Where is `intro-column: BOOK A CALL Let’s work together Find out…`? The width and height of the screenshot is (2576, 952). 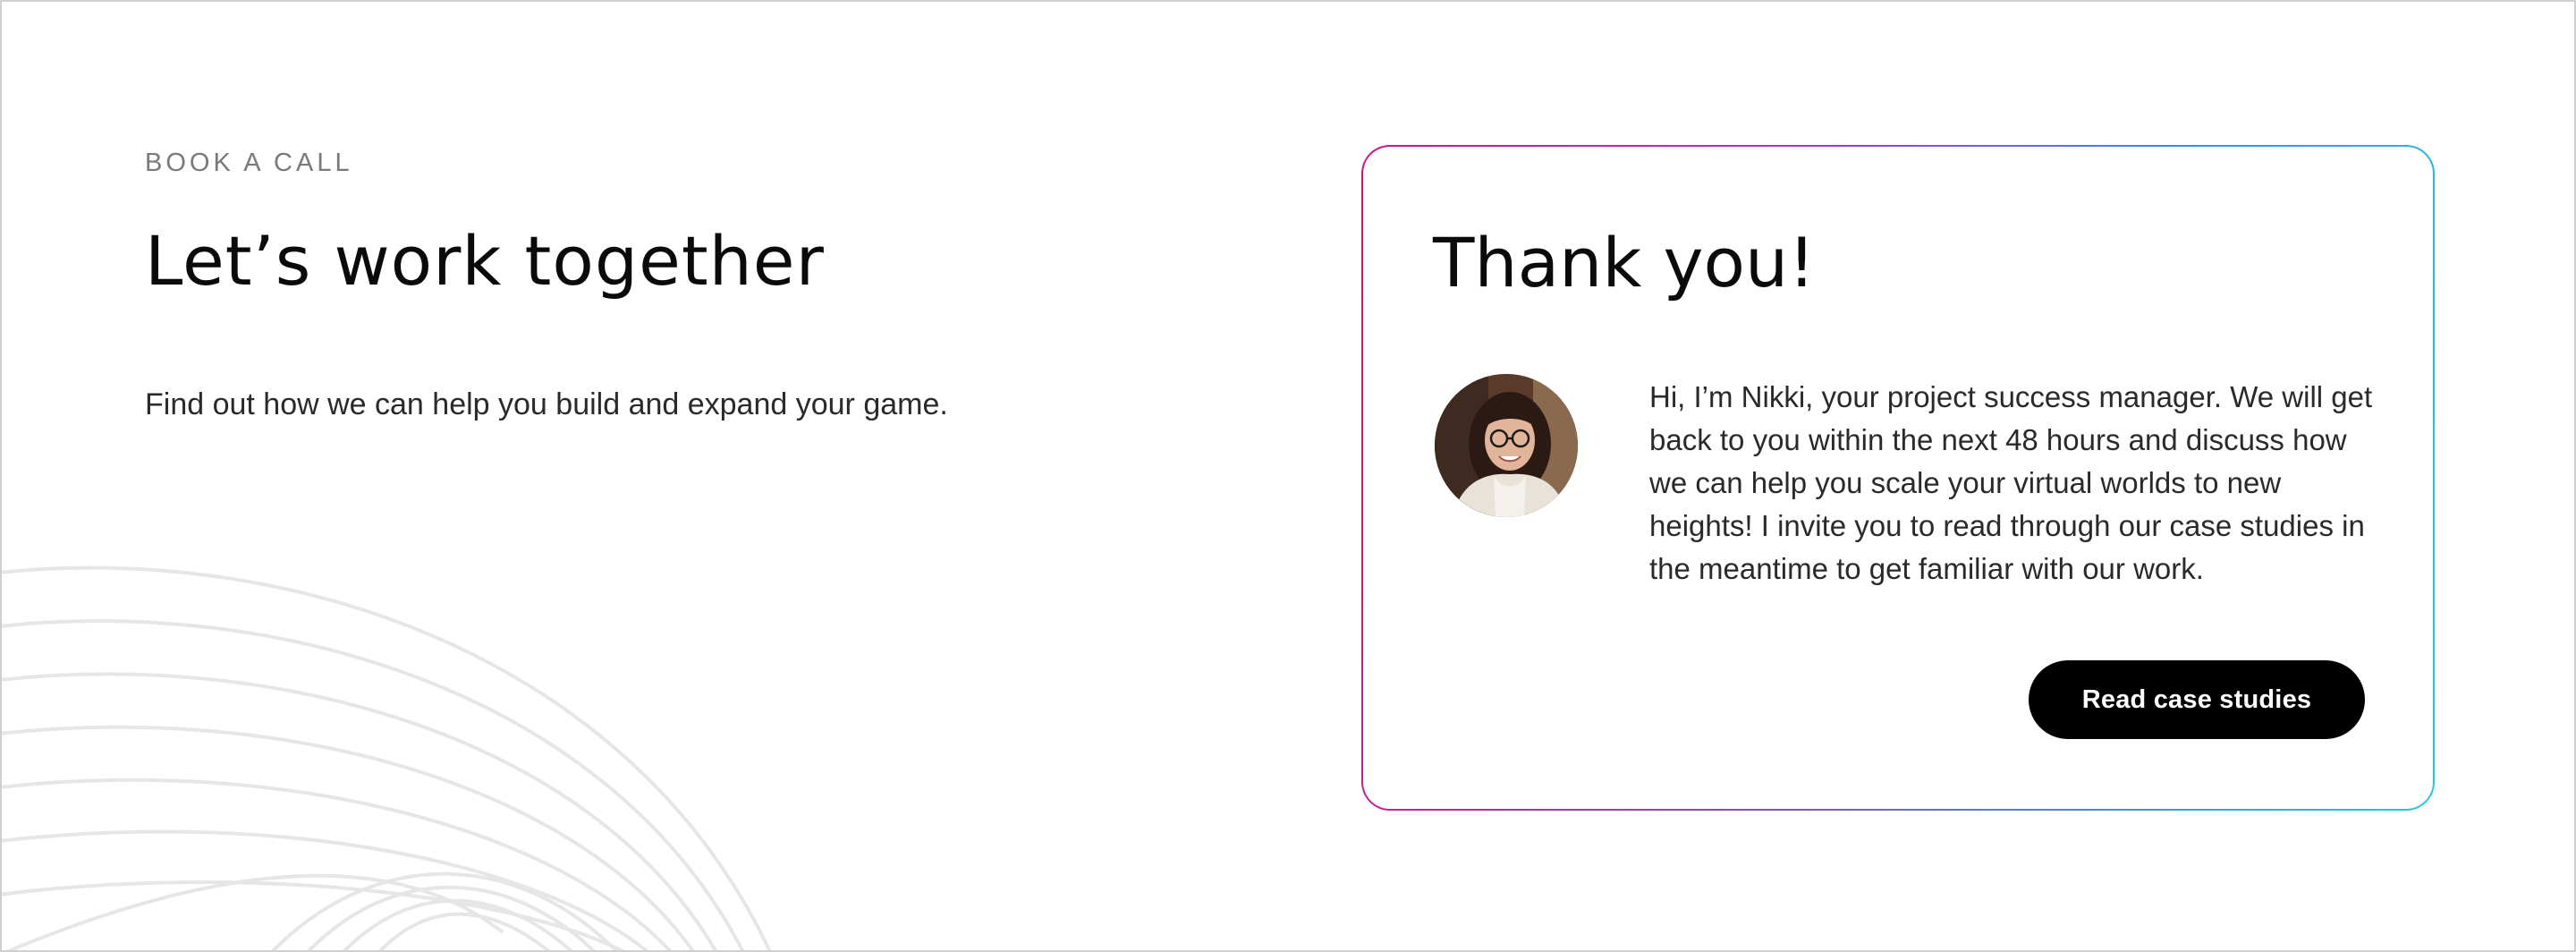 intro-column: BOOK A CALL Let’s work together Find out… is located at coordinates (681, 286).